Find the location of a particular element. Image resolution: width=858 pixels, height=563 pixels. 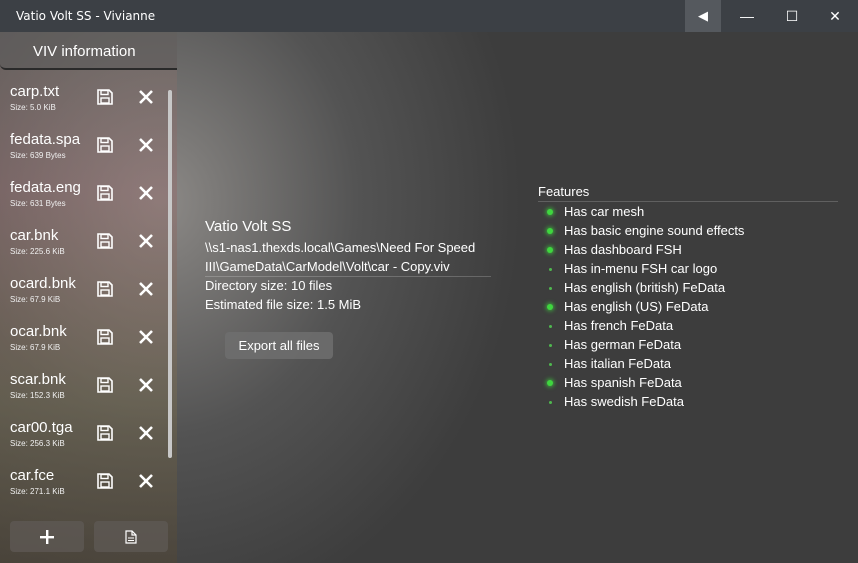

scrollbar is located at coordinates (170, 274).